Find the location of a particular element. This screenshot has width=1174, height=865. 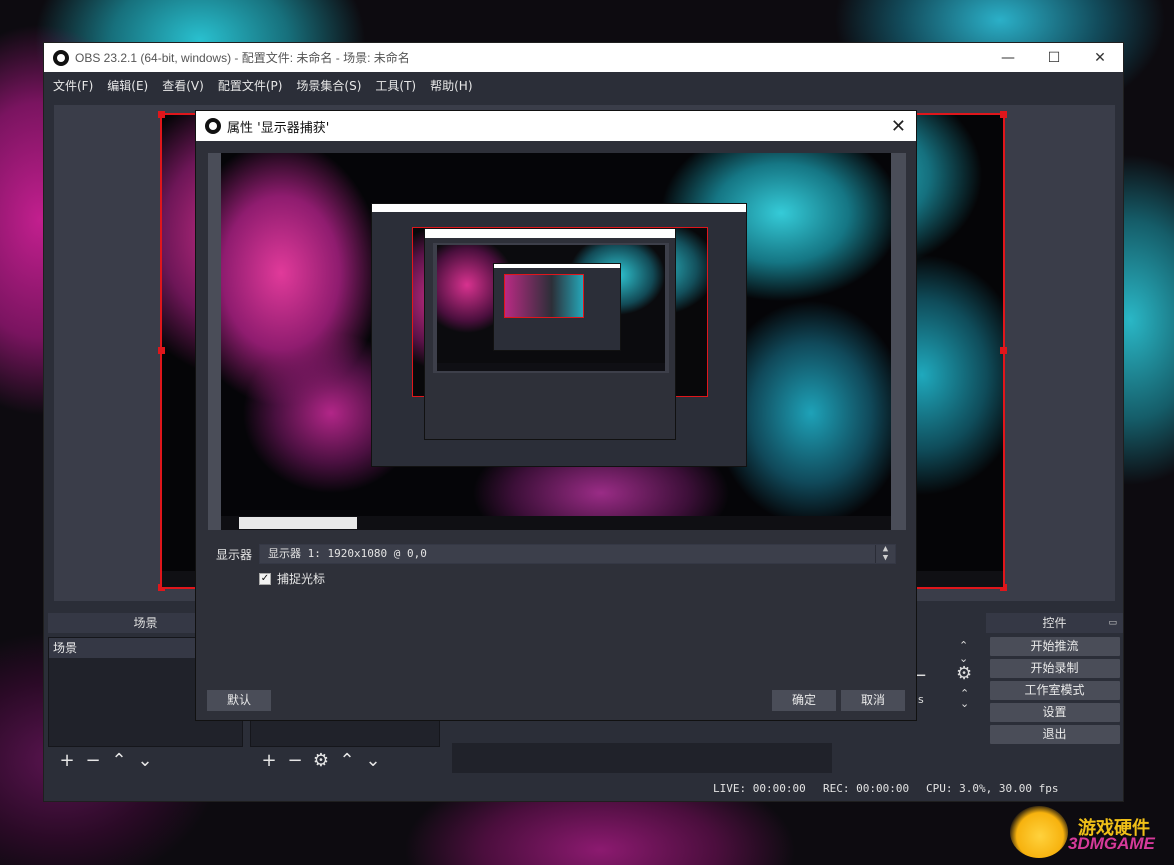

window-controls: — ☐ ✕ is located at coordinates (1054, 57).